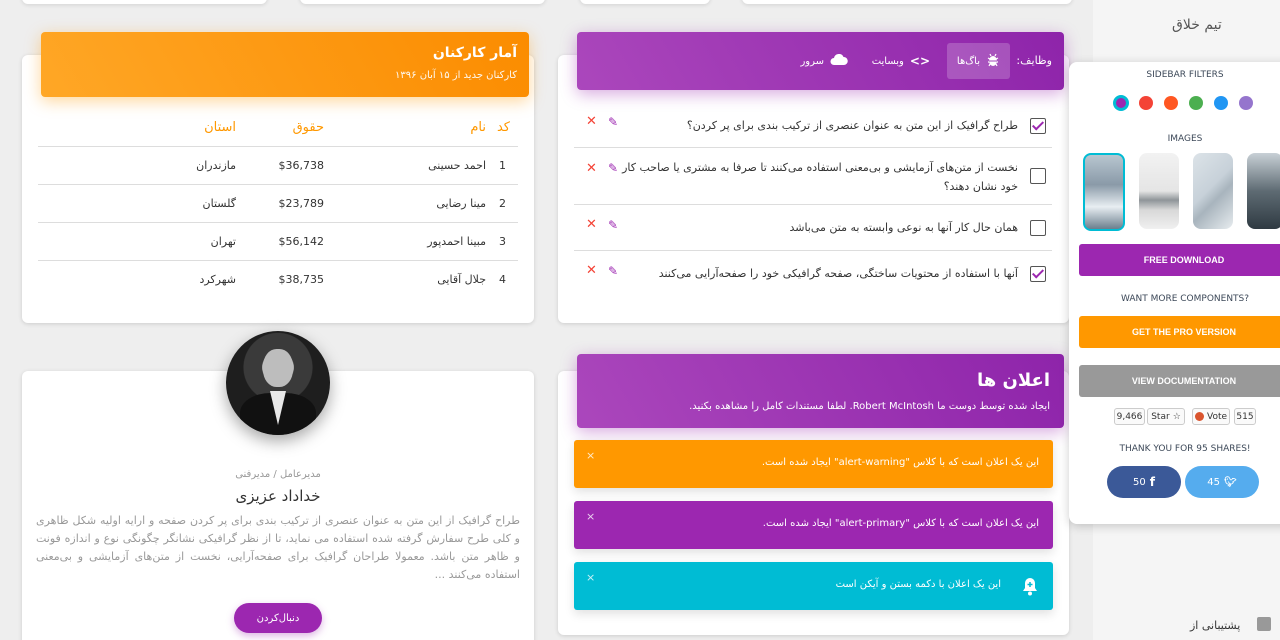 Image resolution: width=1280 pixels, height=640 pixels. Describe the element at coordinates (1185, 139) in the screenshot. I see `images-title: IMAGES` at that location.